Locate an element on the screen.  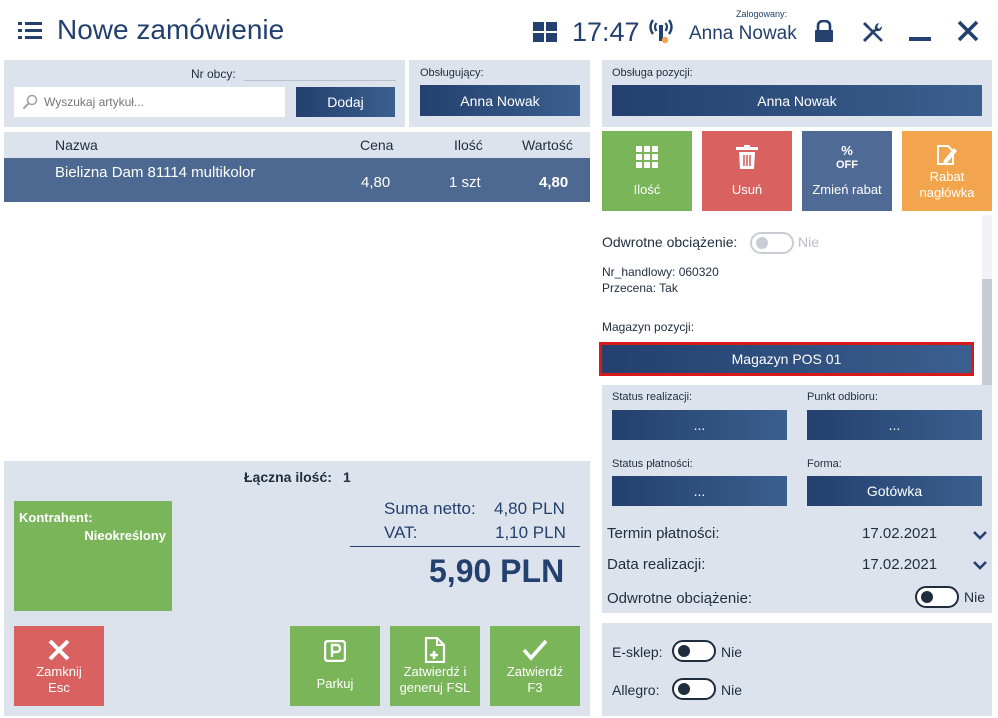
discount-icon-text: OFF is located at coordinates (847, 165).